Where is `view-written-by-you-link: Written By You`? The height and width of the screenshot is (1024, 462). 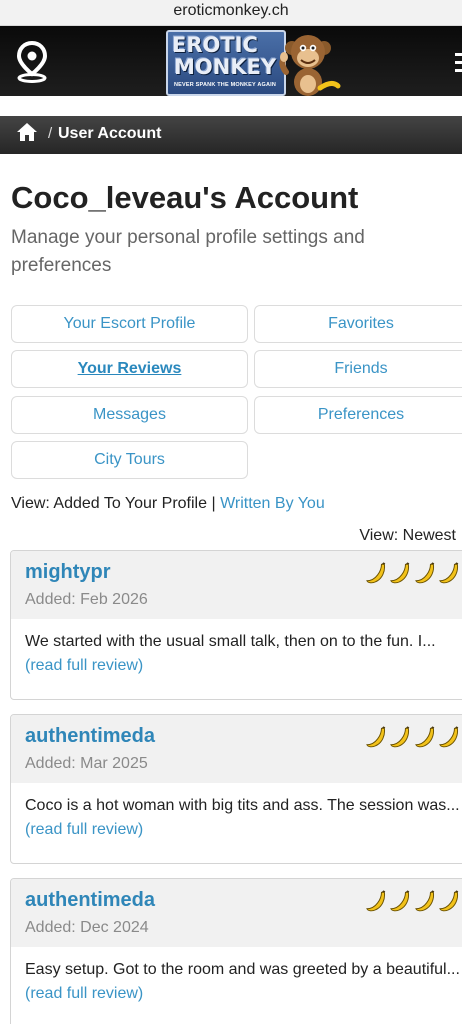 view-written-by-you-link: Written By You is located at coordinates (272, 503).